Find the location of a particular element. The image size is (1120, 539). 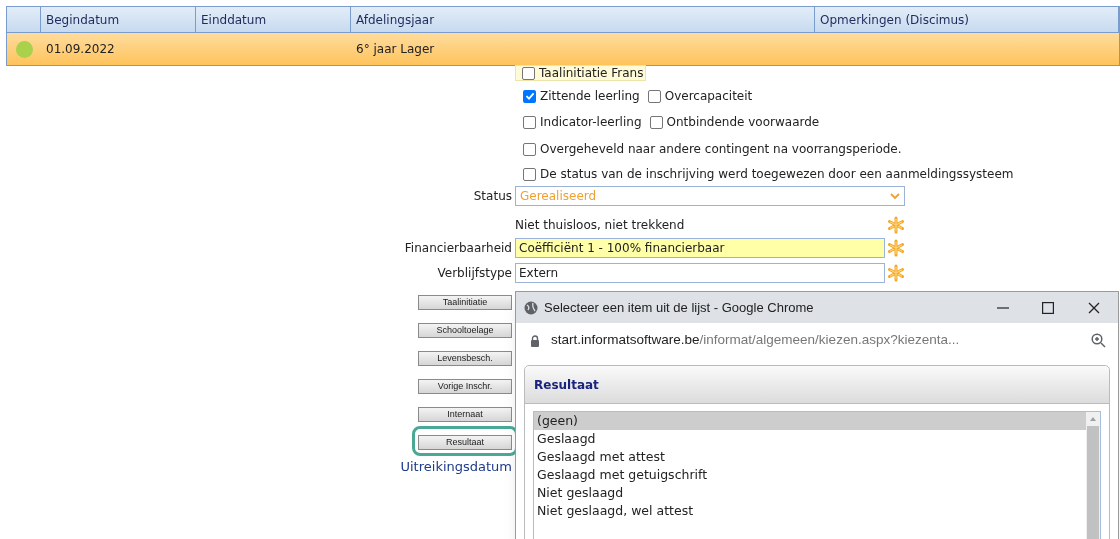

table-cell-text: 01.09.2022 is located at coordinates (80, 49).